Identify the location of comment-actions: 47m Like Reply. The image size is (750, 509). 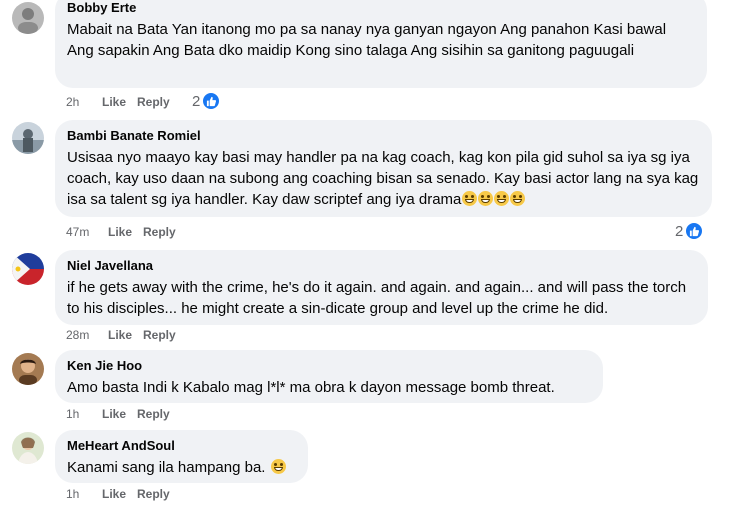
(121, 232).